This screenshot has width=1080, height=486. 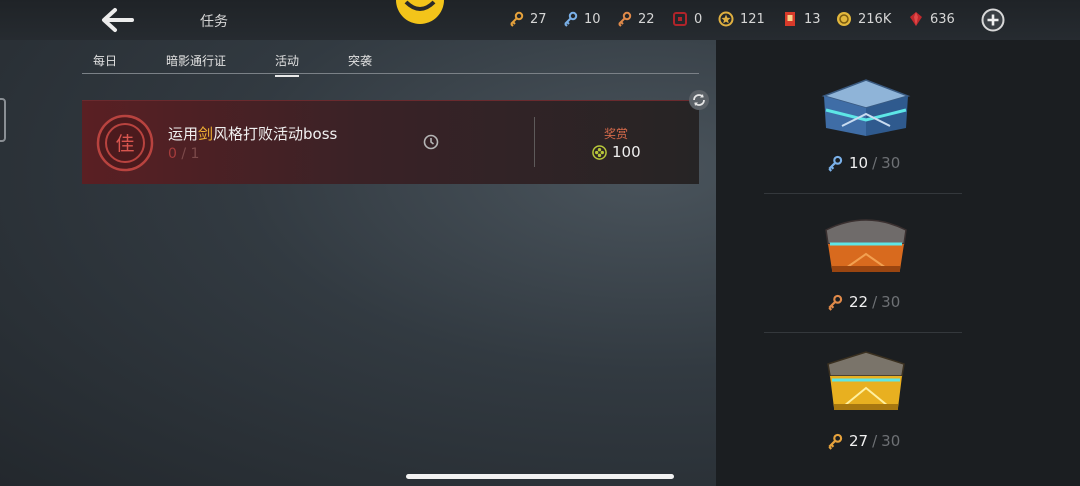 I want to click on resource-gold-coin: 216K, so click(x=863, y=19).